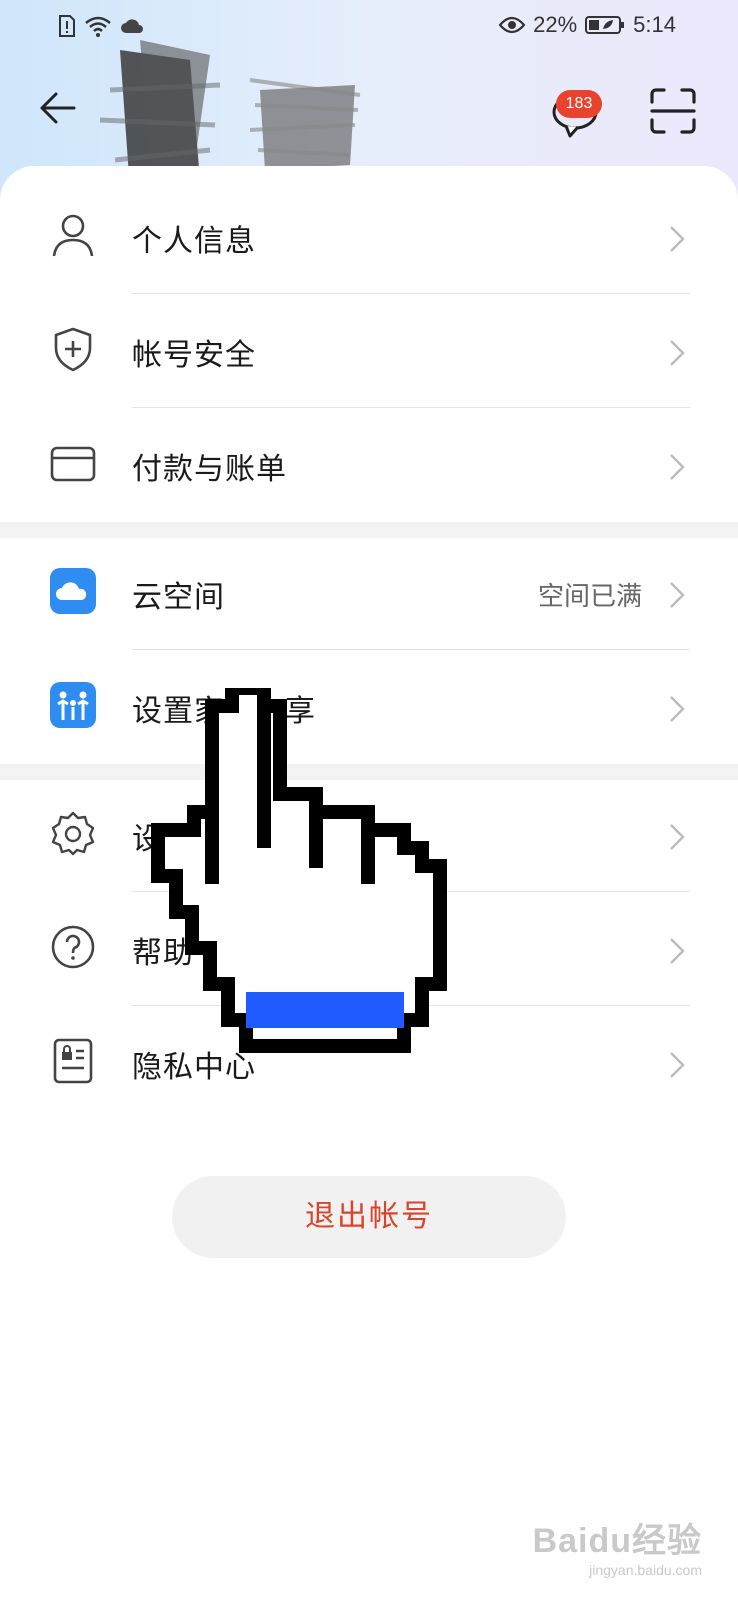  Describe the element at coordinates (194, 241) in the screenshot. I see `menu-label: 个人信息` at that location.